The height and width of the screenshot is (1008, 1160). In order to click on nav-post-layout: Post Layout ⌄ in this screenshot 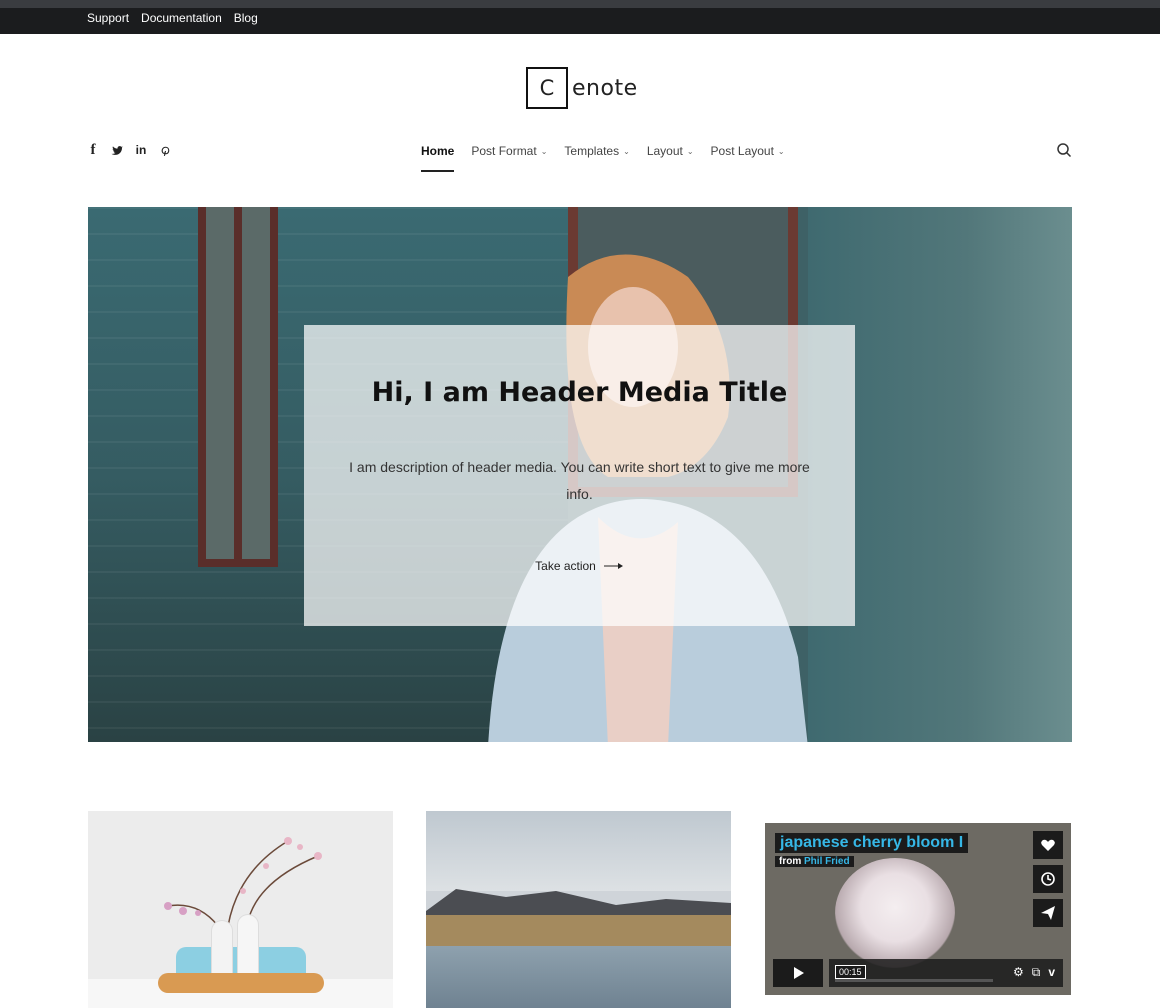, I will do `click(748, 151)`.